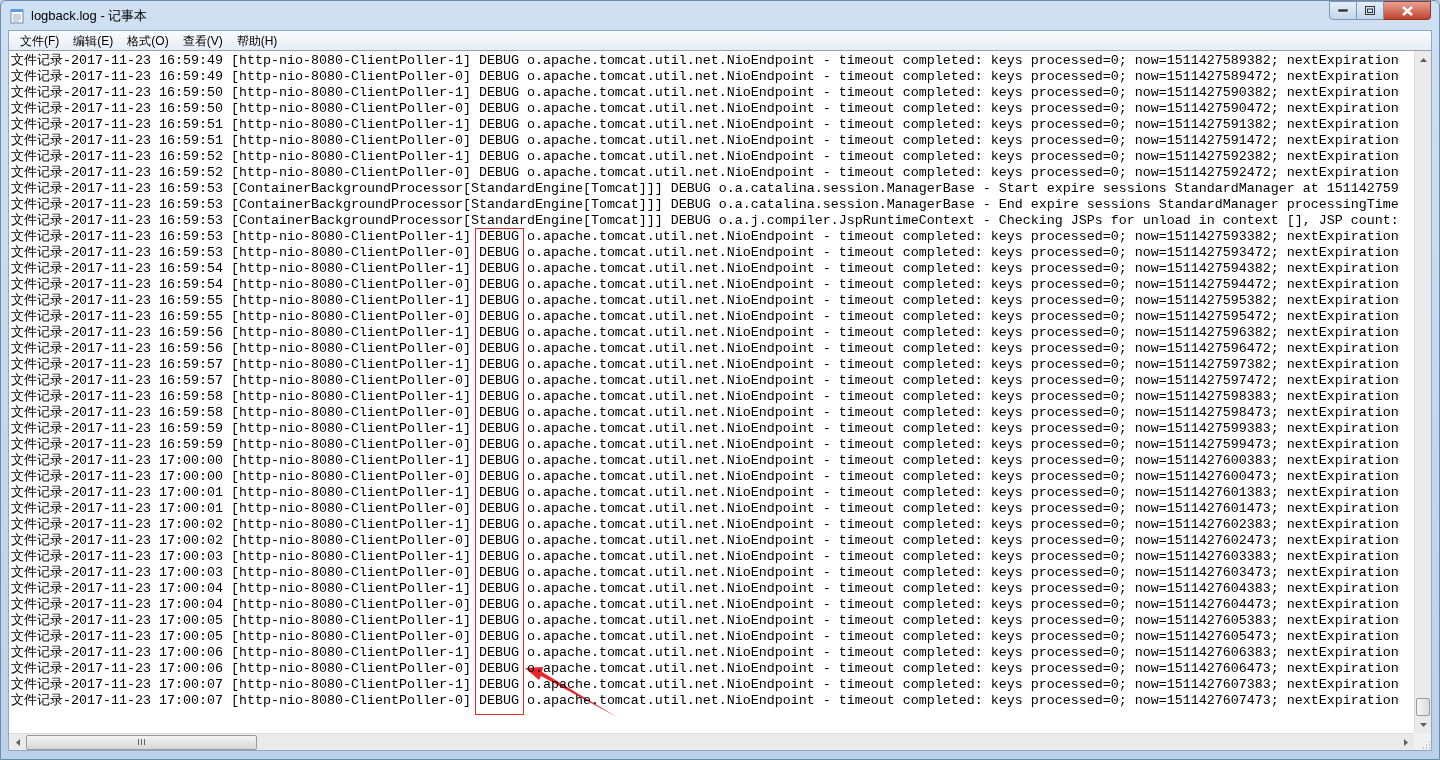  I want to click on log-line: 文件记录-2017-11-23 16:59:59 [http-nio-8080-ClientPoller-1] DEBUG o.apache.tomcat.util.net.NioEndpoint - timeout completed: keys processed=0; now=1511427599383; nextExpiration, so click(705, 429).